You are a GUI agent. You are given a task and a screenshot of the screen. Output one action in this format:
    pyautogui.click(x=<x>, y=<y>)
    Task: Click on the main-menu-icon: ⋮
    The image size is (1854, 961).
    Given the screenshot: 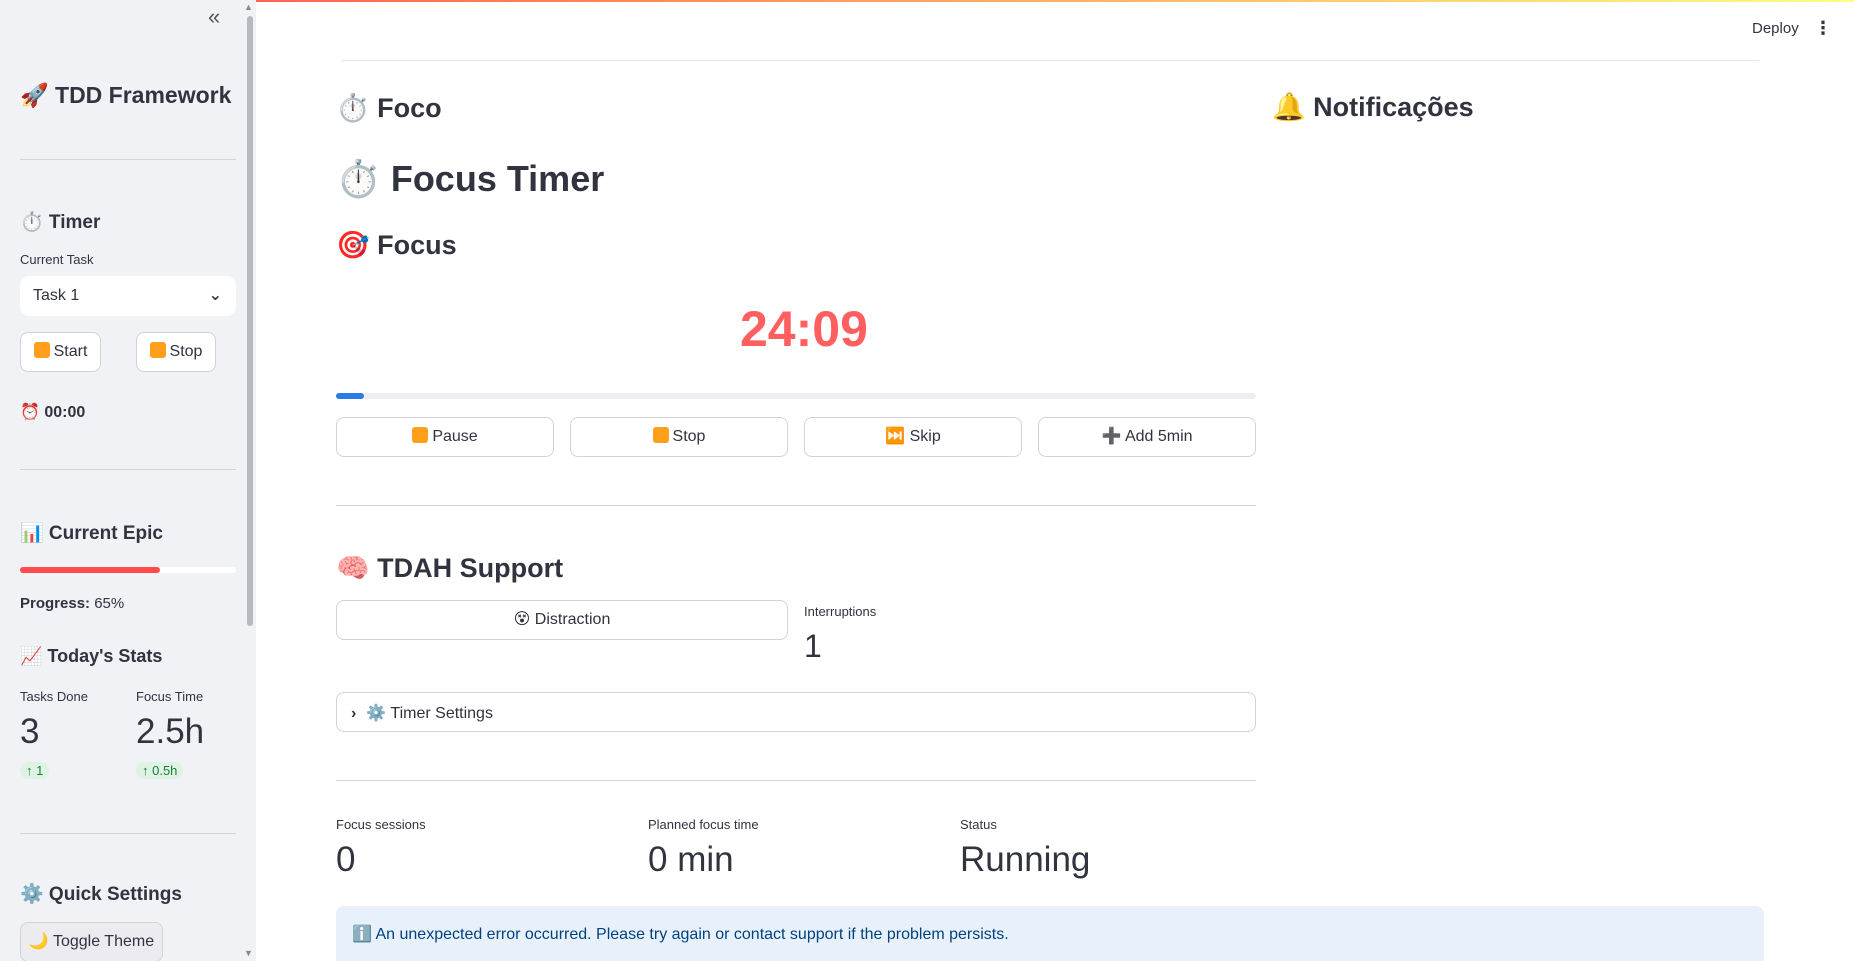 What is the action you would take?
    pyautogui.click(x=1823, y=28)
    